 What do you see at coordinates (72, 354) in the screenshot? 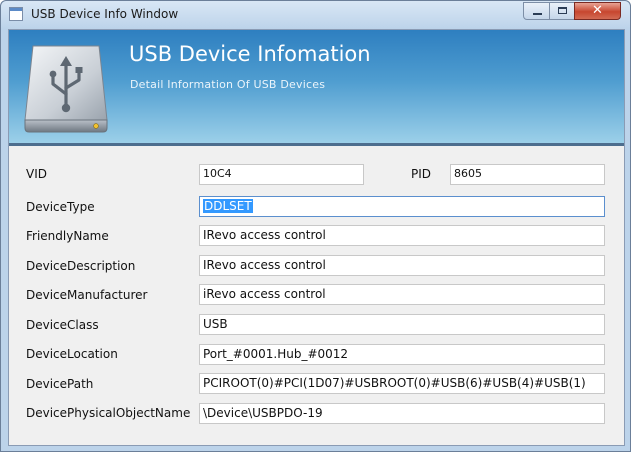
I see `device-location-label: DeviceLocation` at bounding box center [72, 354].